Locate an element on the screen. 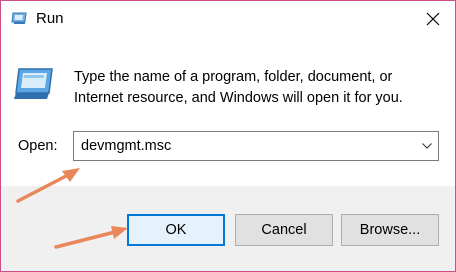 The height and width of the screenshot is (272, 456). run-app-icon is located at coordinates (33, 83).